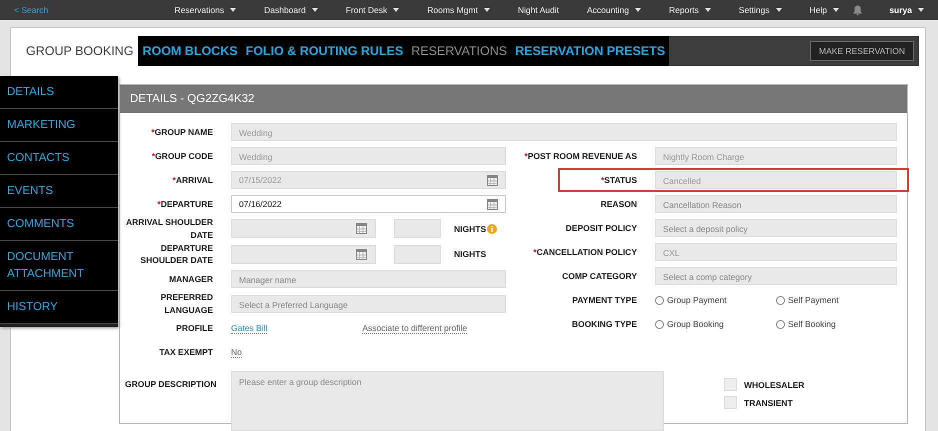 The width and height of the screenshot is (938, 431). What do you see at coordinates (415, 328) in the screenshot?
I see `profile-link: Associate to different profile` at bounding box center [415, 328].